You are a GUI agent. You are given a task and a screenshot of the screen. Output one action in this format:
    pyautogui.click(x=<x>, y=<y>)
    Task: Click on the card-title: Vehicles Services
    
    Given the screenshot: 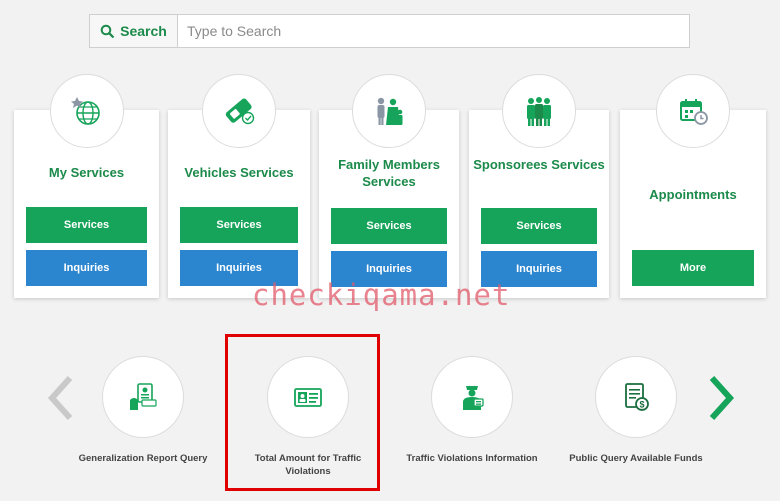 What is the action you would take?
    pyautogui.click(x=239, y=172)
    